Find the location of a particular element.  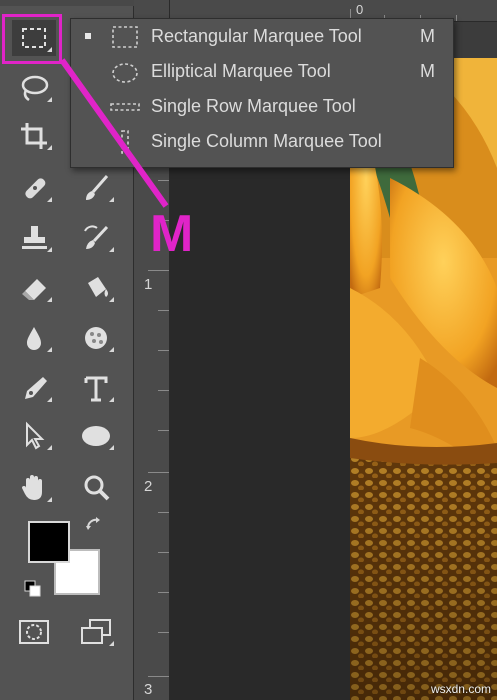

watermark-text: wsxdn.com is located at coordinates (460, 689).